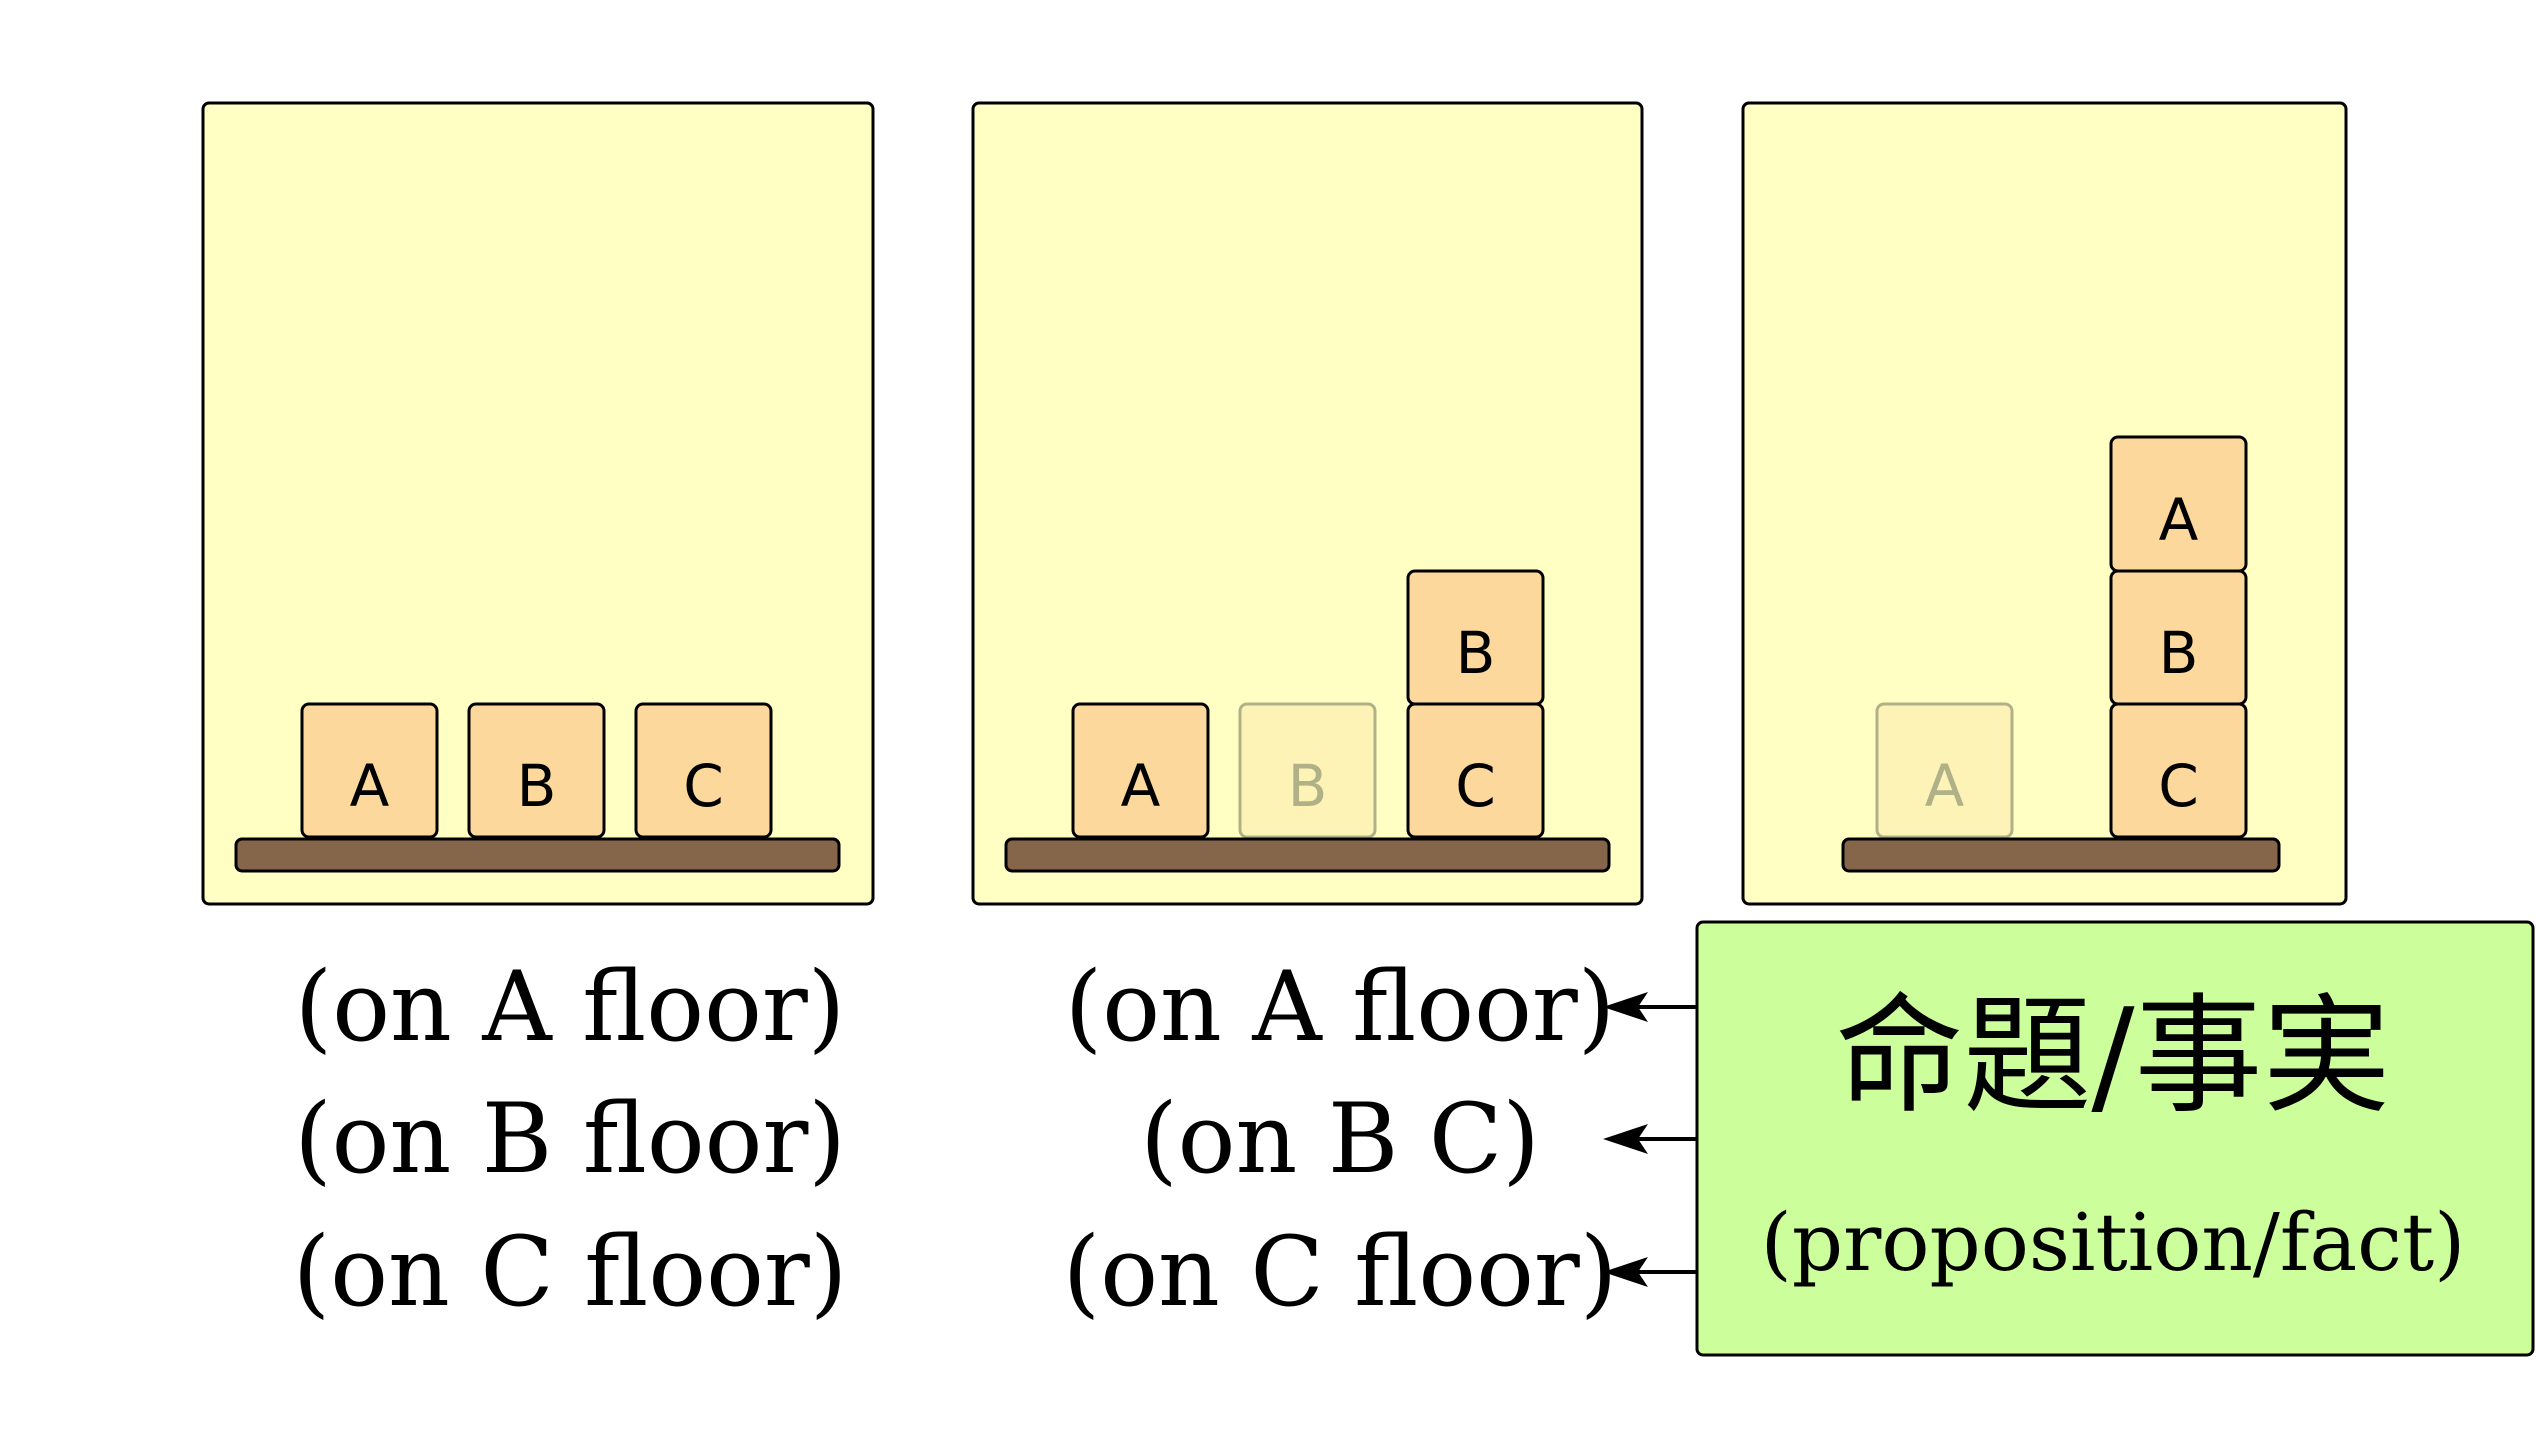 Image resolution: width=2537 pixels, height=1431 pixels. I want to click on panel-2-block-a: A, so click(1140, 770).